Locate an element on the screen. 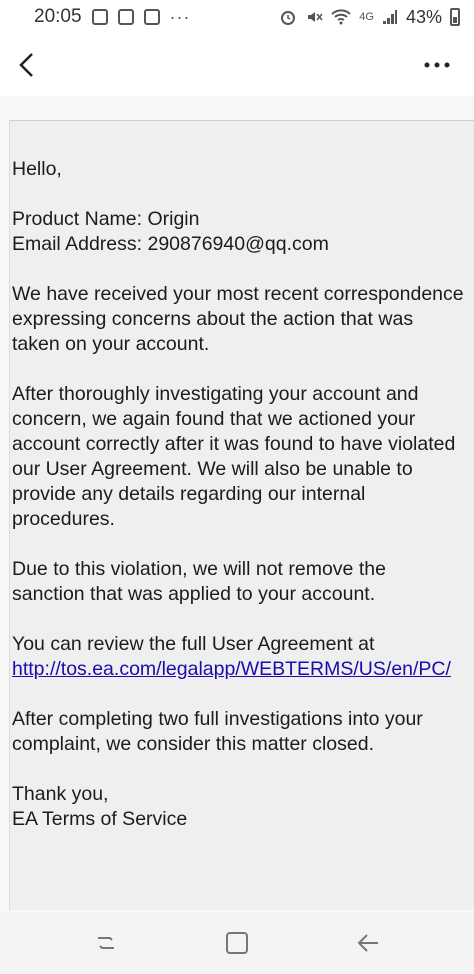  wifi-icon is located at coordinates (341, 17).